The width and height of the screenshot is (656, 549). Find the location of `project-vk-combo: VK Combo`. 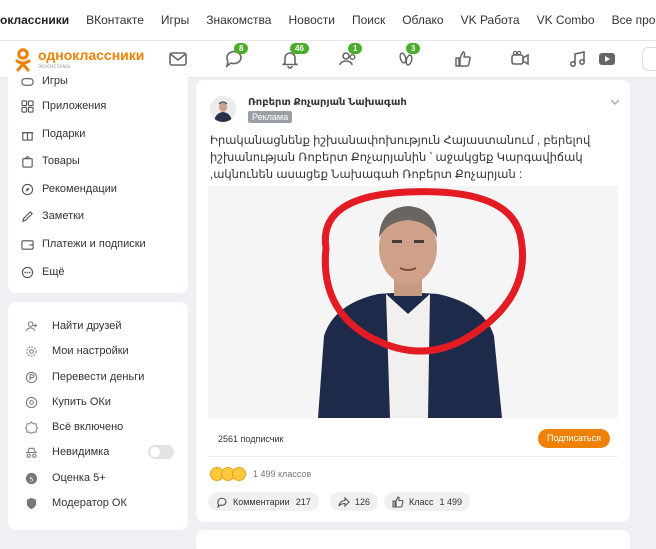

project-vk-combo: VK Combo is located at coordinates (566, 20).